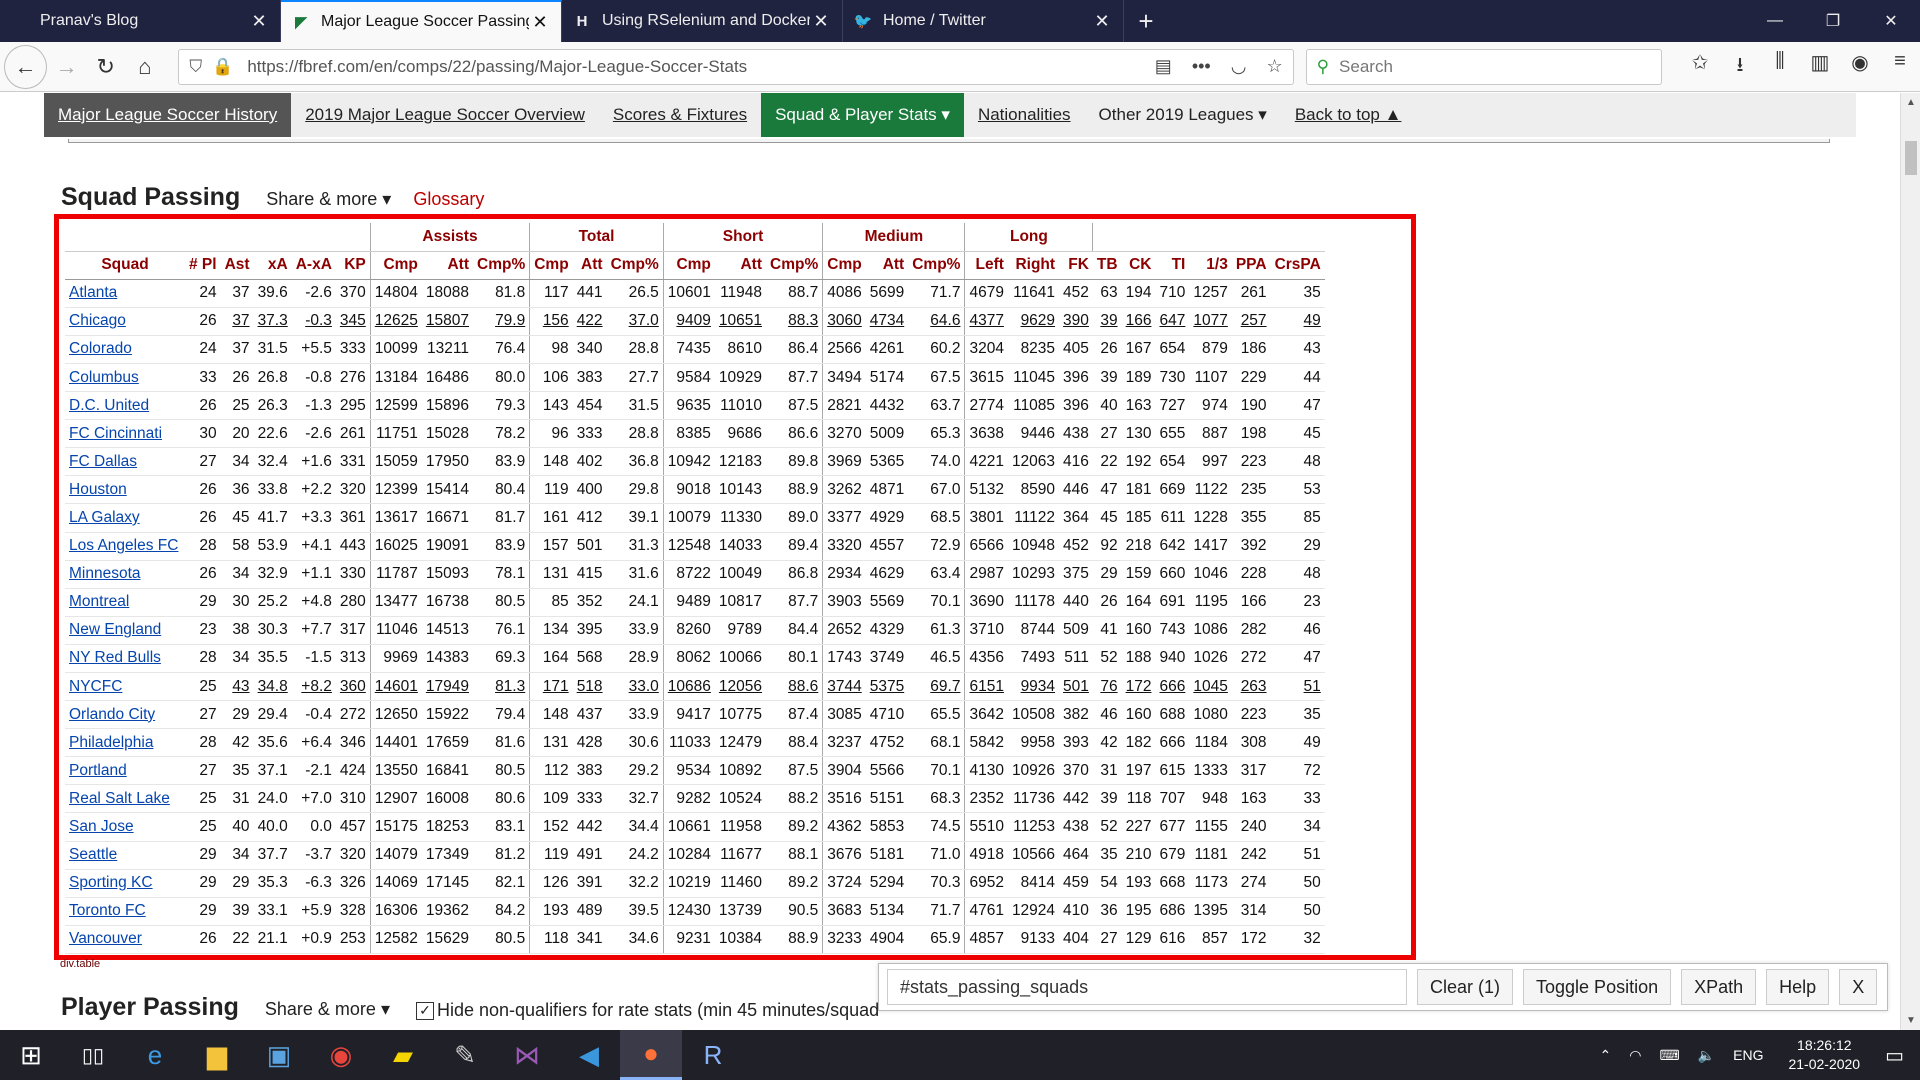 The width and height of the screenshot is (1920, 1080). Describe the element at coordinates (986, 265) in the screenshot. I see `column-header: Left` at that location.